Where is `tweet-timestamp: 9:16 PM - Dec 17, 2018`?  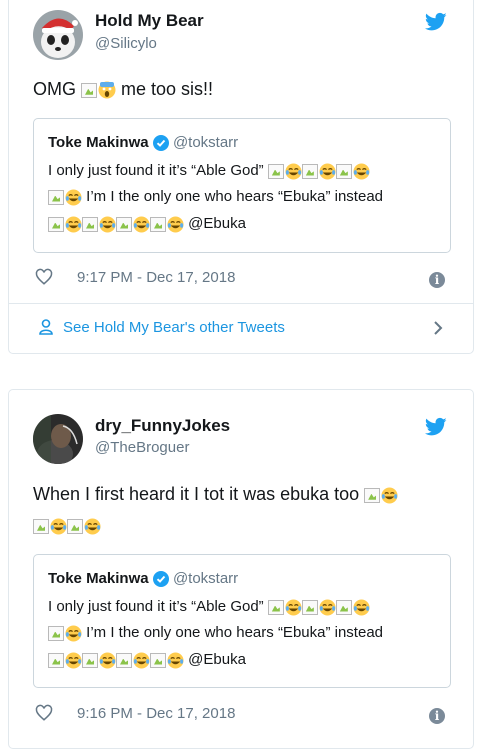
tweet-timestamp: 9:16 PM - Dec 17, 2018 is located at coordinates (156, 713).